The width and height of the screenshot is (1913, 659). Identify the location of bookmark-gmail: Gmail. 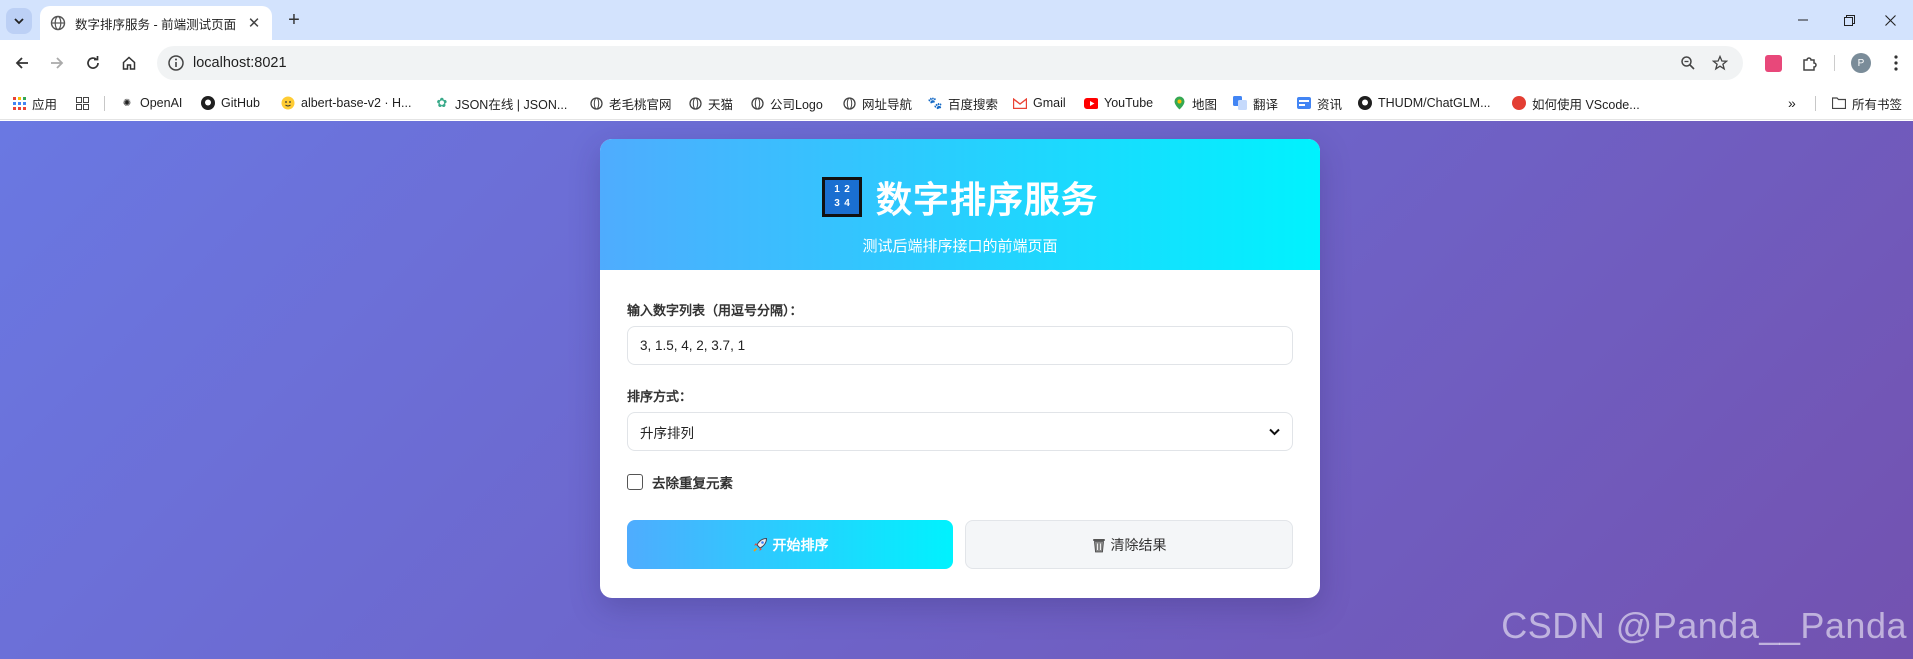
(1039, 103).